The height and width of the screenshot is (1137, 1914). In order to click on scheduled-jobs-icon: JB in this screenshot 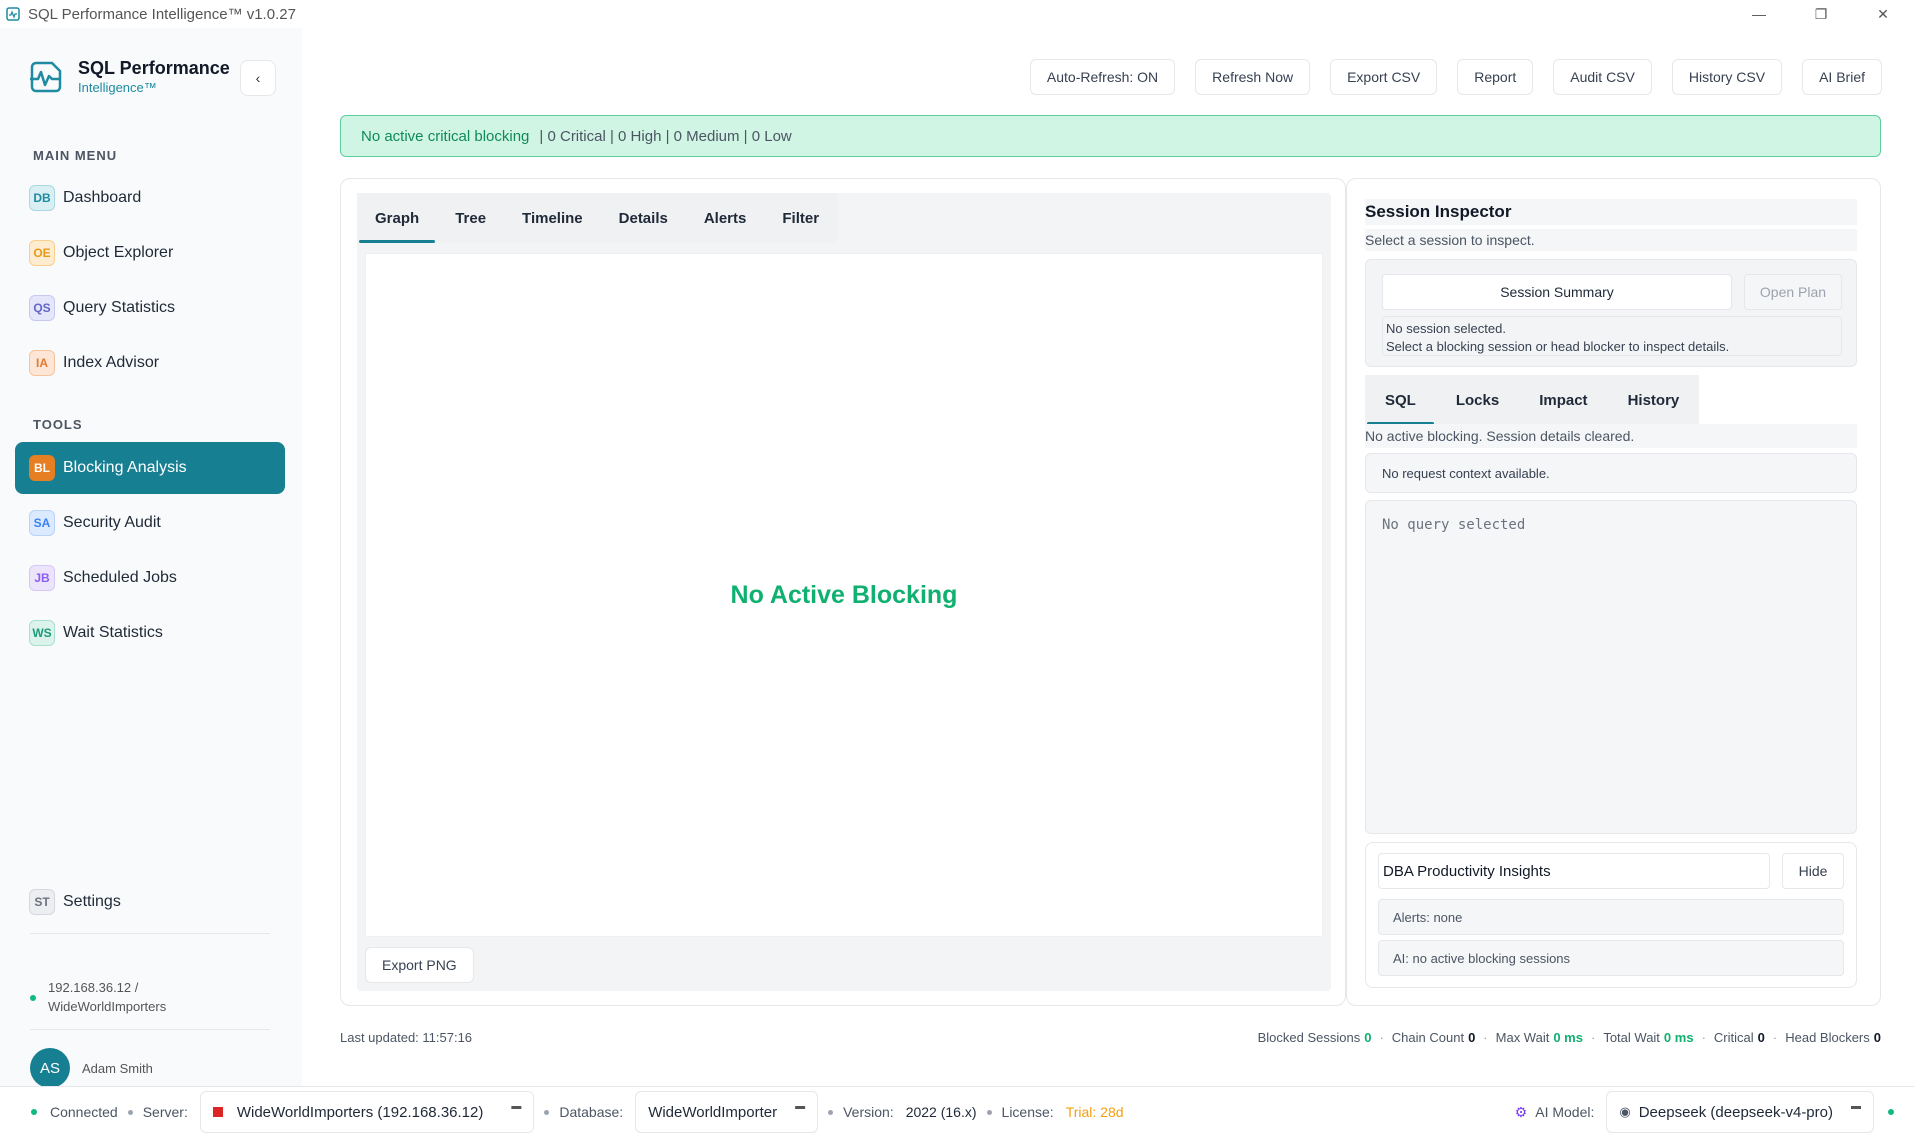, I will do `click(42, 578)`.